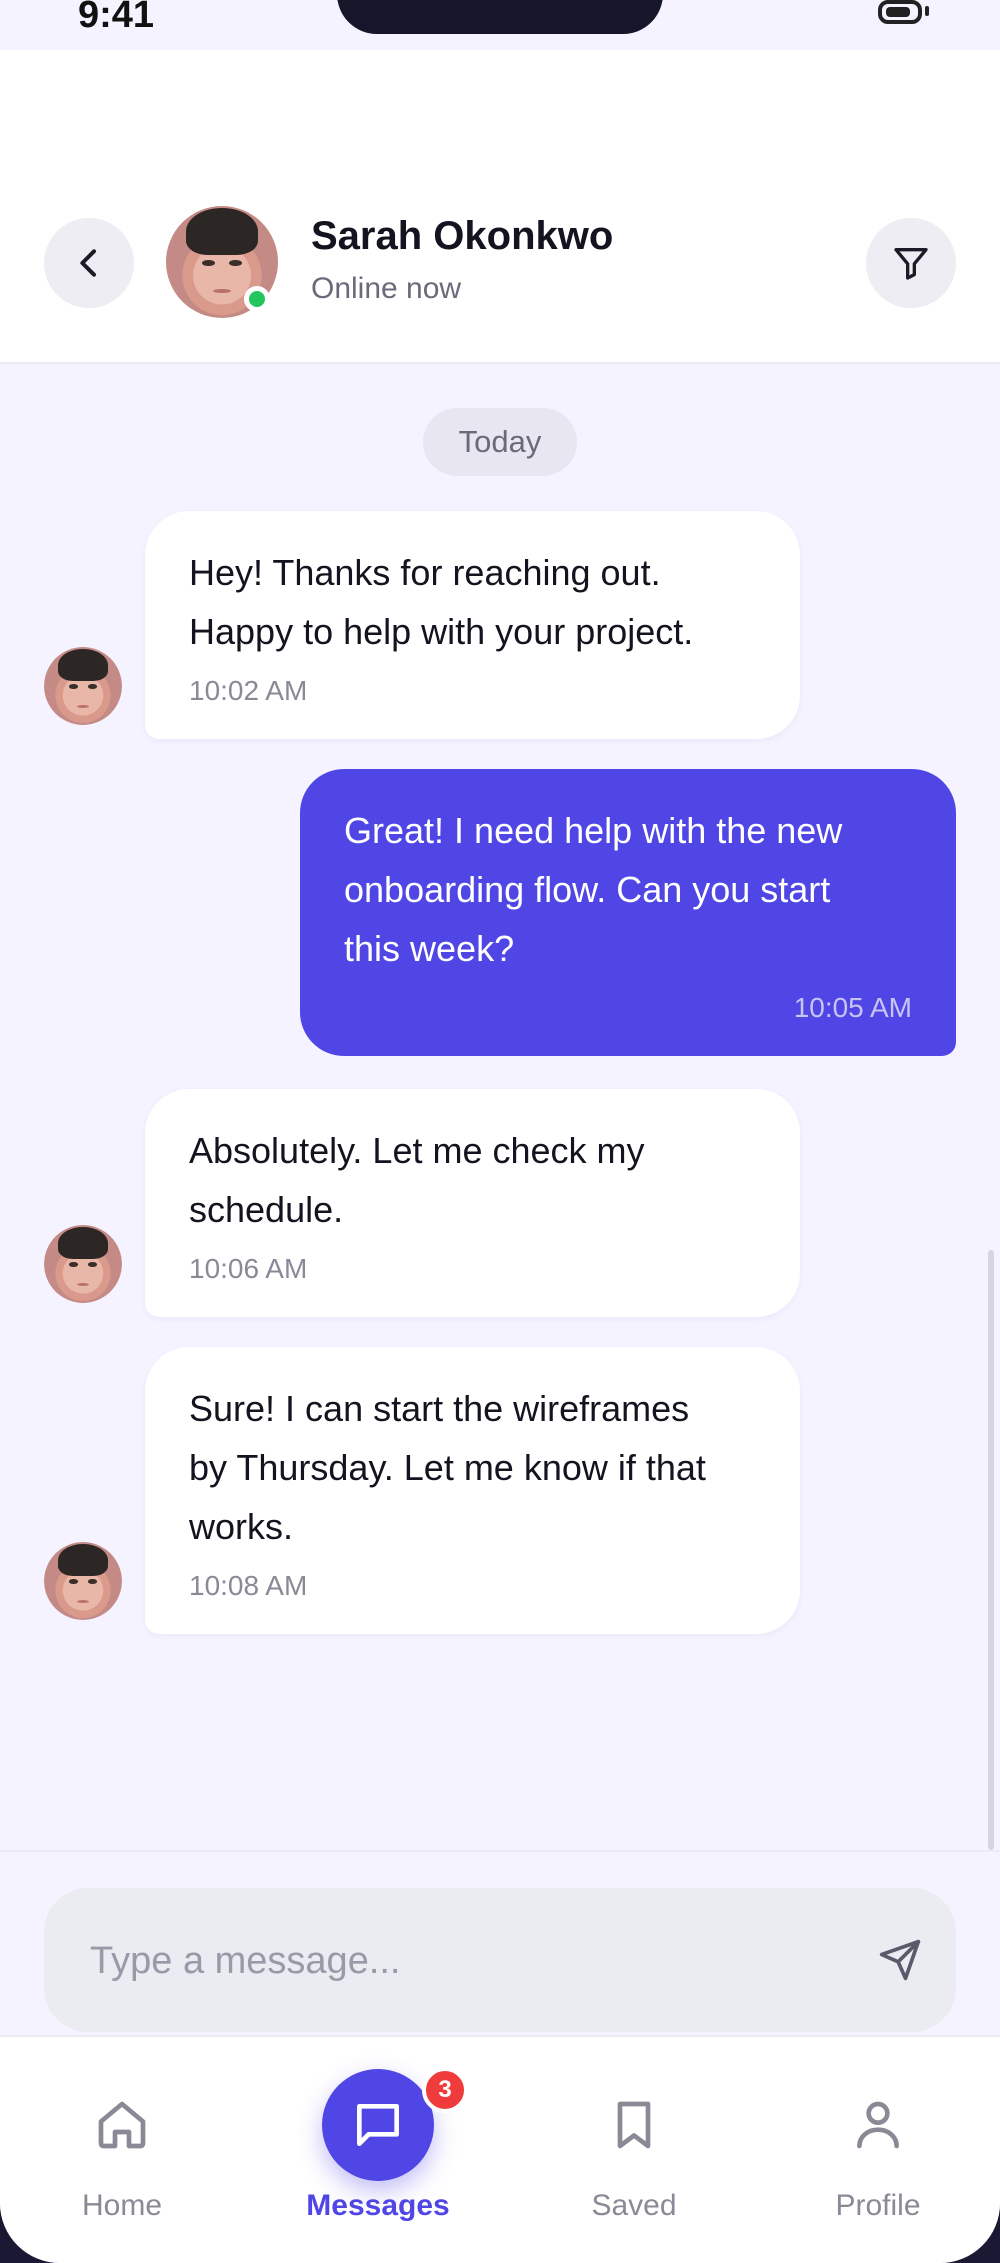 The height and width of the screenshot is (2263, 1000). Describe the element at coordinates (248, 1268) in the screenshot. I see `message-time: 10:06 AM` at that location.